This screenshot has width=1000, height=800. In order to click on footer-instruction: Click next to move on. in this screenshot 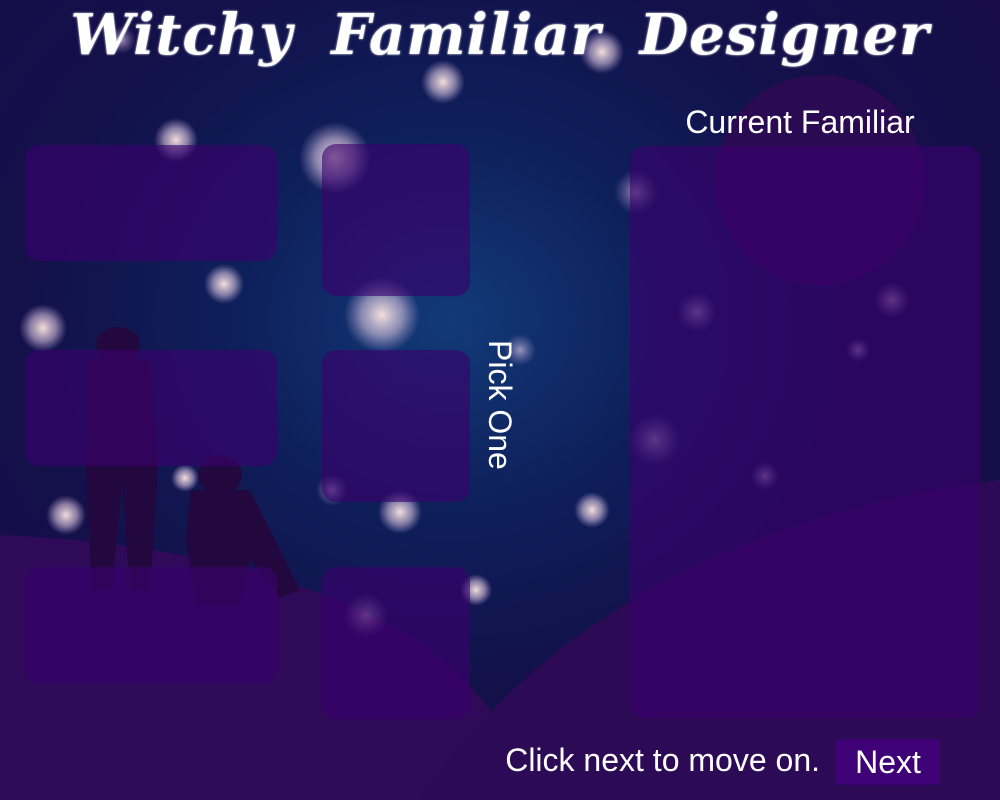, I will do `click(662, 760)`.